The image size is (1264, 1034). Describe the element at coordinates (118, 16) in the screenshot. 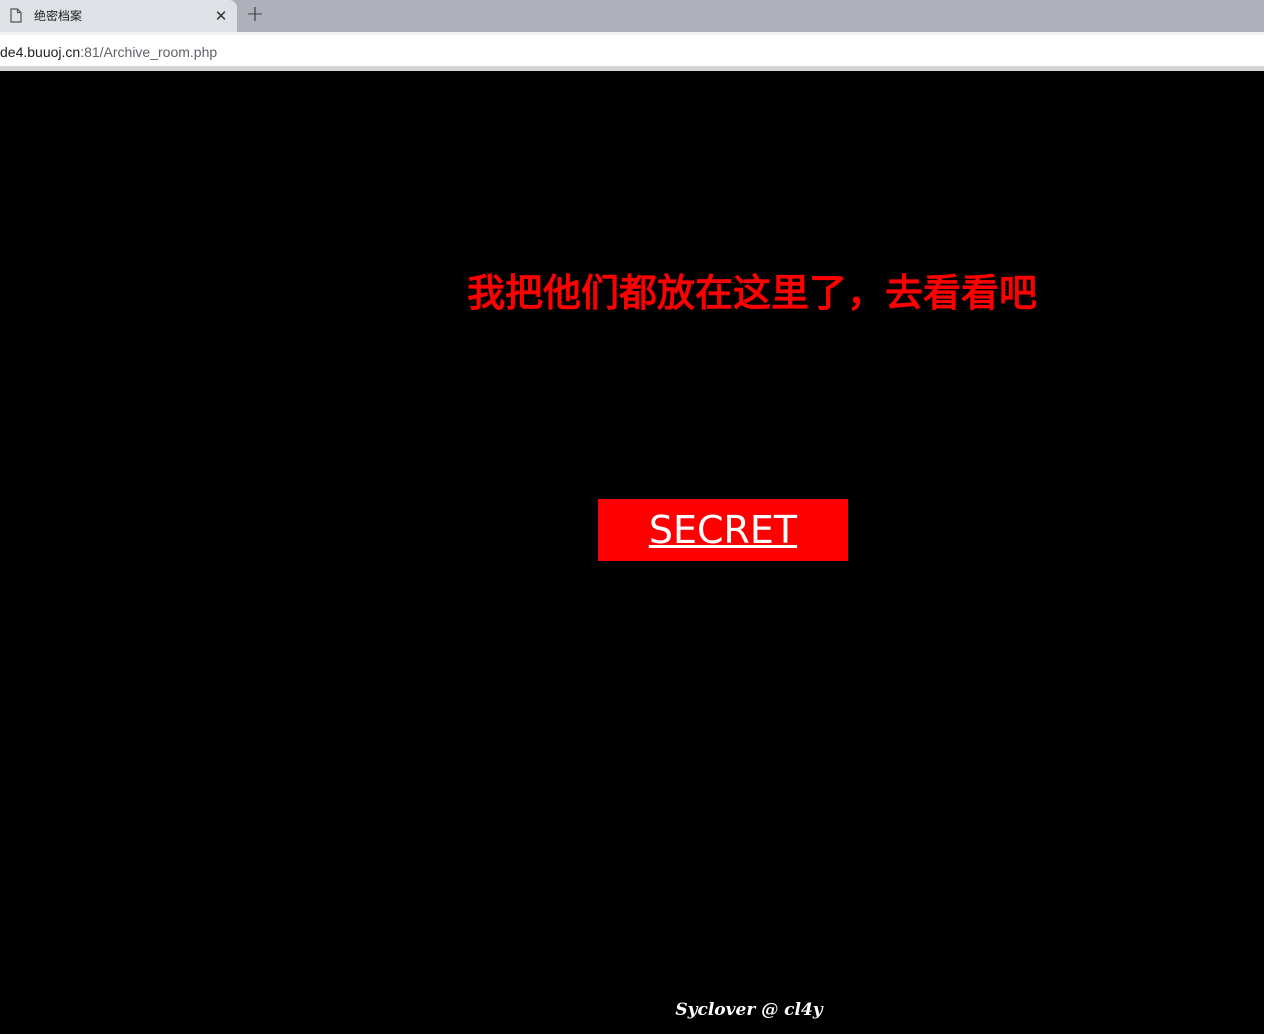

I see `tab-active: 绝密档案 ✕` at that location.